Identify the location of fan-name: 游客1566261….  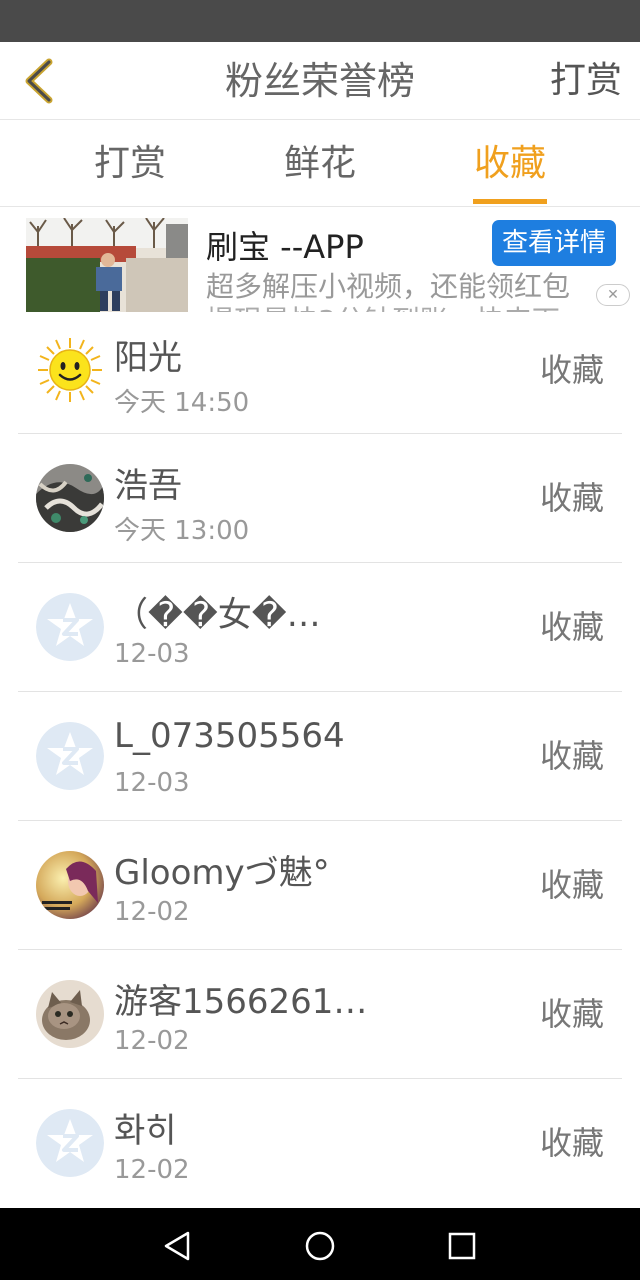
(241, 1002).